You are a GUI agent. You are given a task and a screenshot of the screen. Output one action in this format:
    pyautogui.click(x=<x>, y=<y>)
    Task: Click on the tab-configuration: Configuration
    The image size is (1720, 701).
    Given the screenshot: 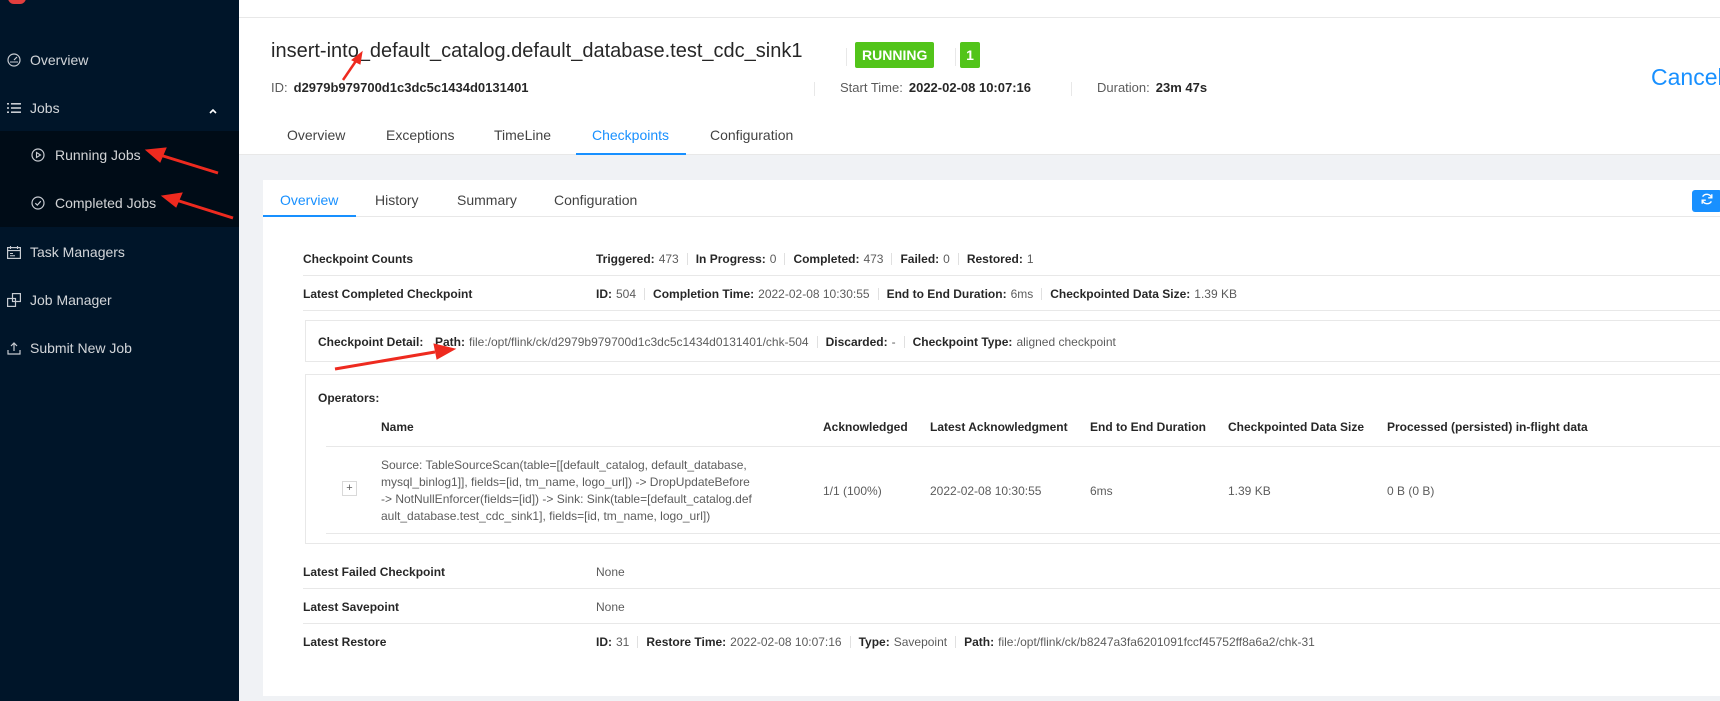 What is the action you would take?
    pyautogui.click(x=751, y=135)
    